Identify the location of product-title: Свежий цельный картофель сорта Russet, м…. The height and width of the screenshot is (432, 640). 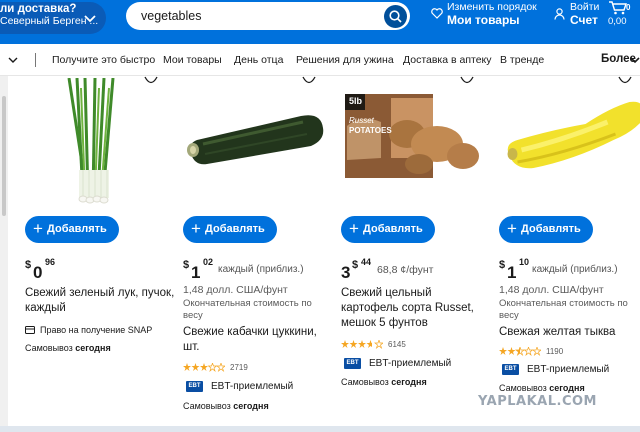
(416, 308).